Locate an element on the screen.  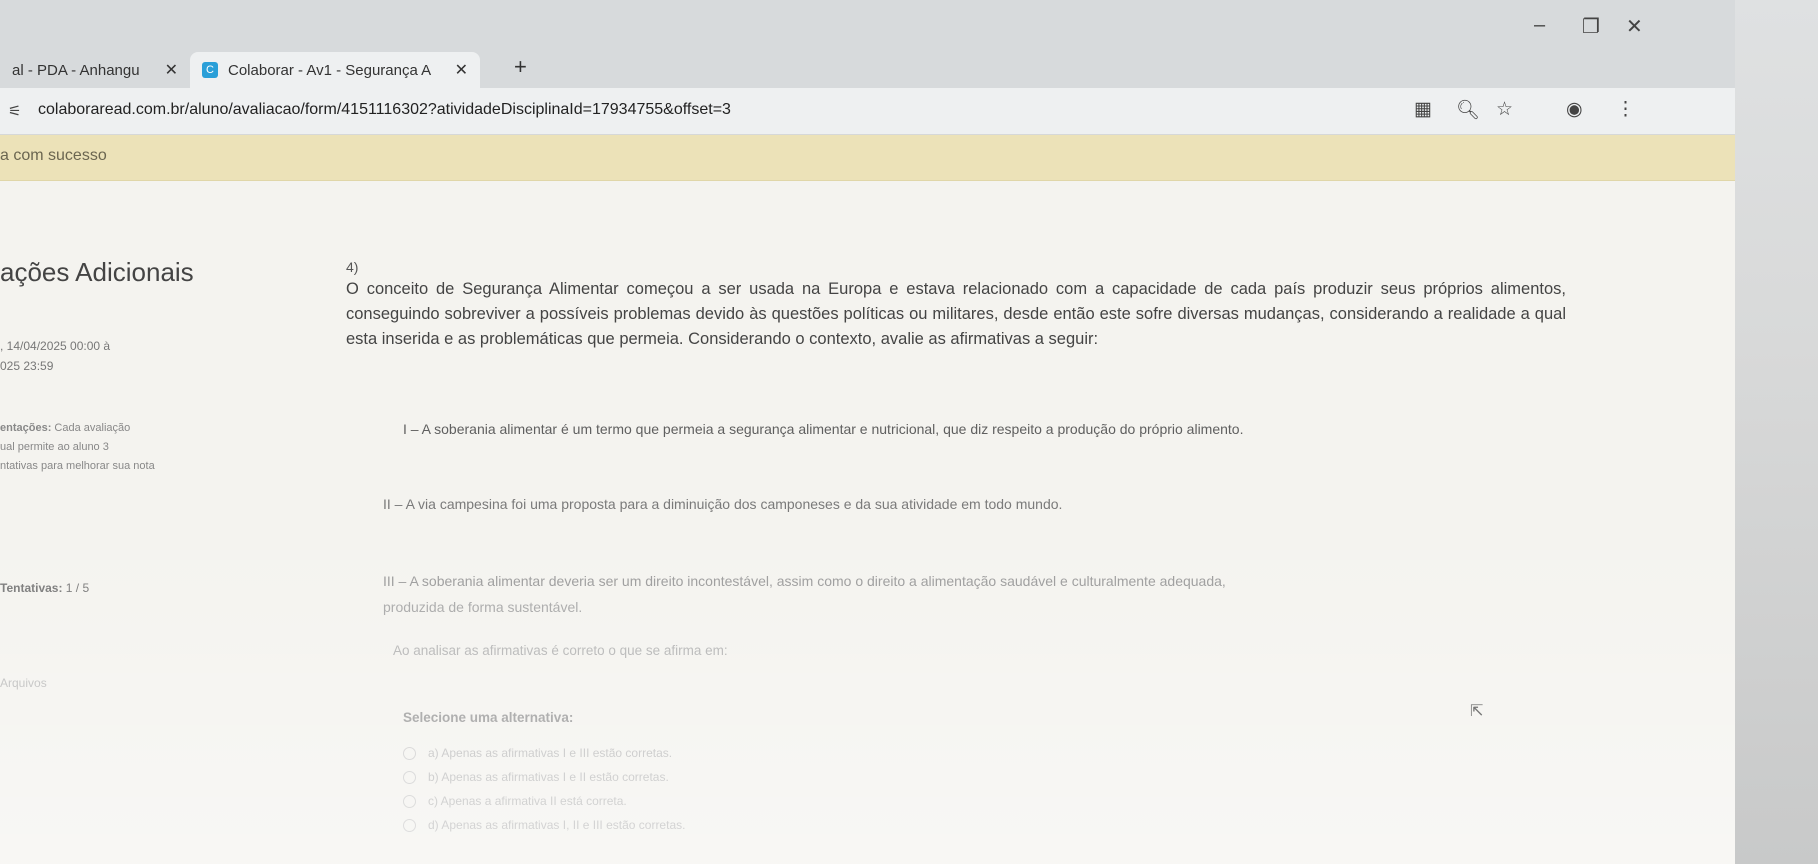
period-start: , 14/04/2025 00:00 à is located at coordinates (55, 346).